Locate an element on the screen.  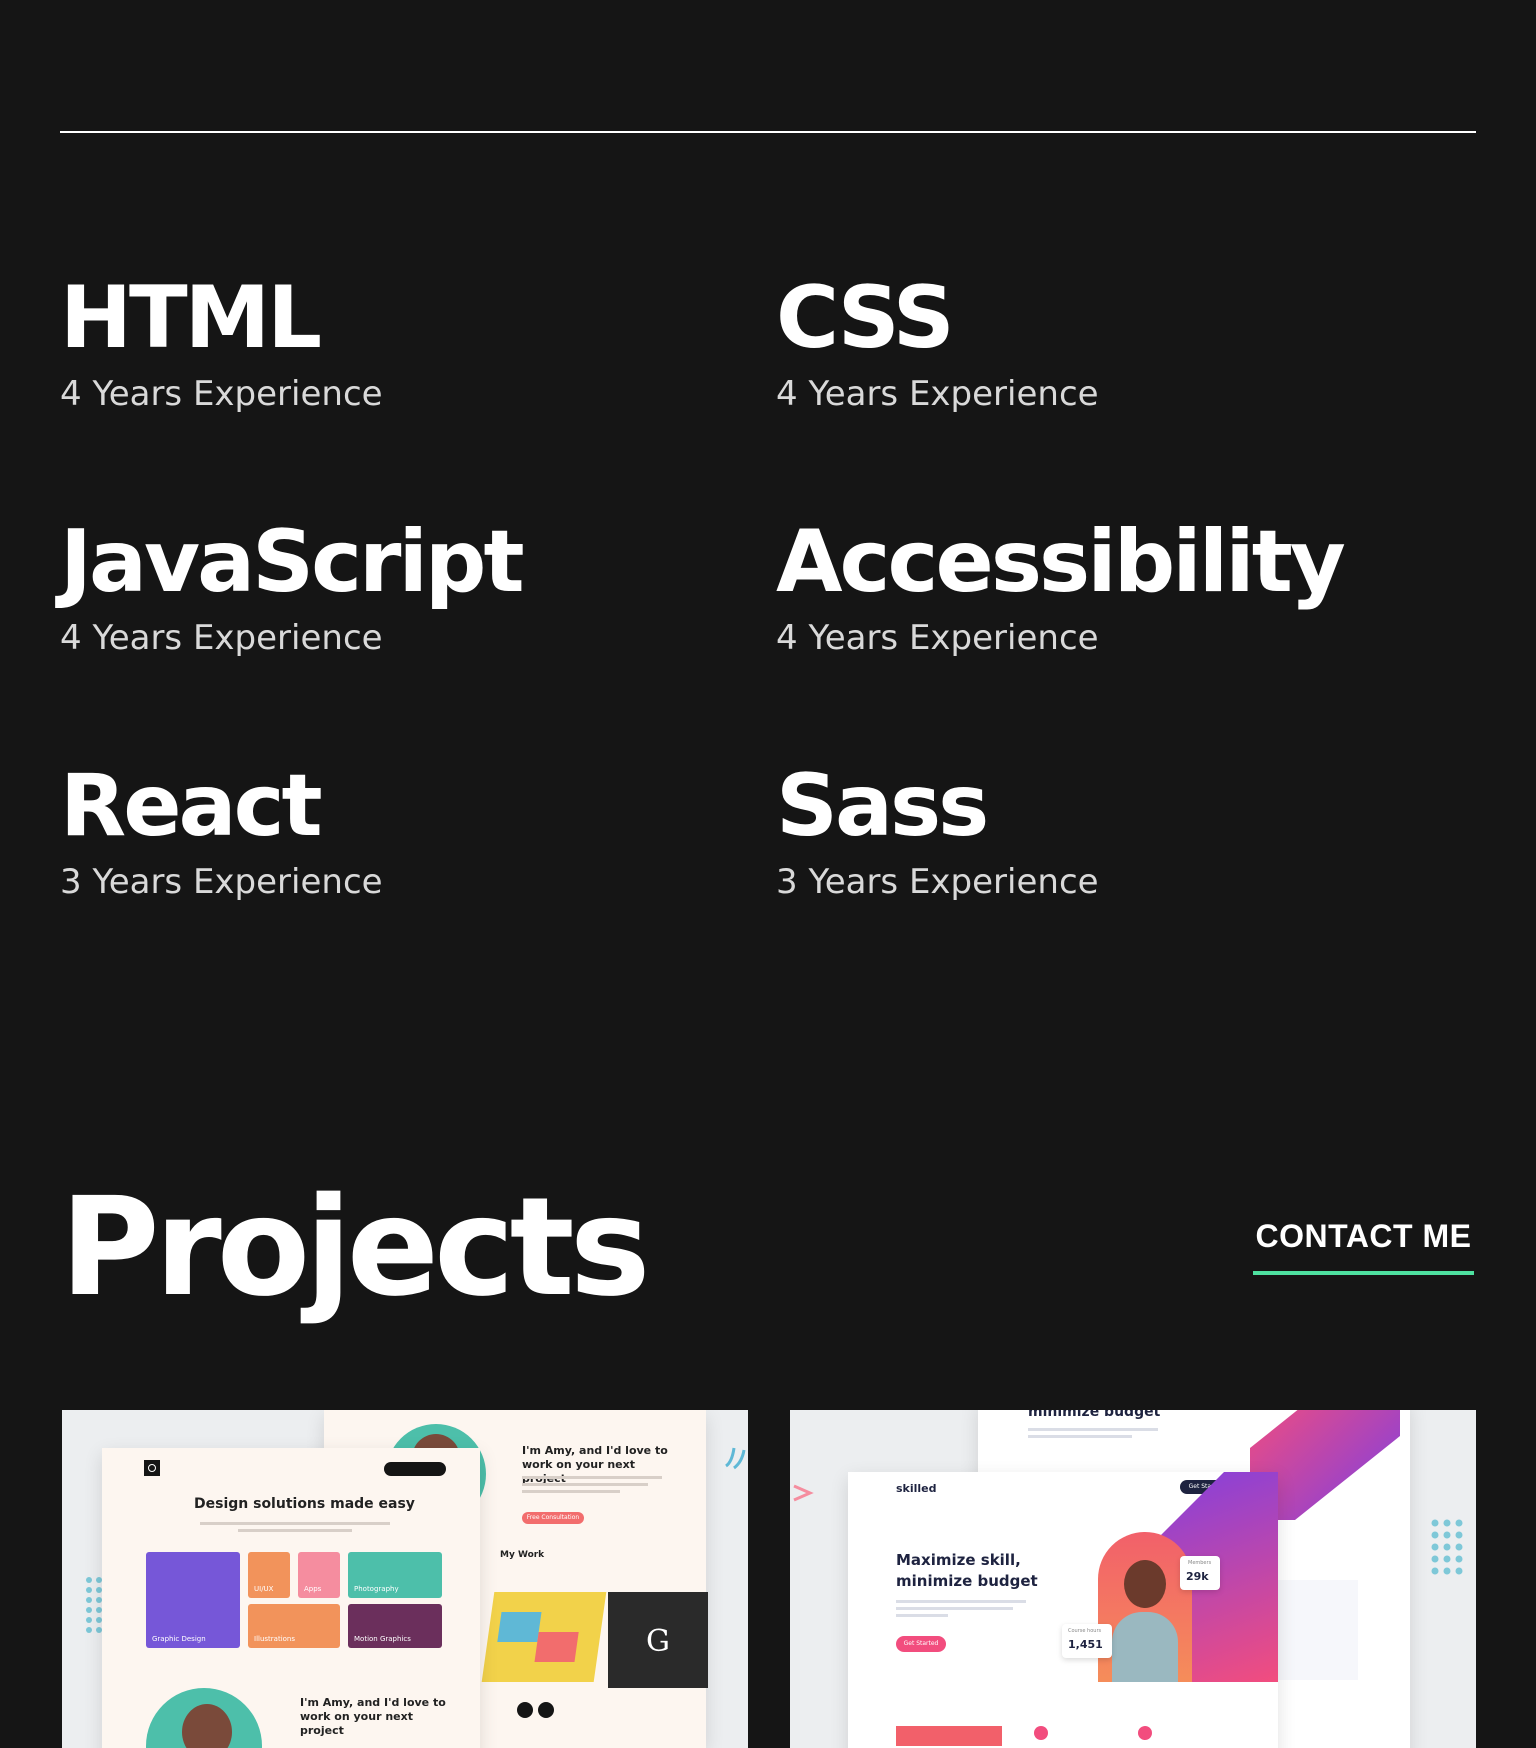
hero-photo is located at coordinates (1145, 1607).